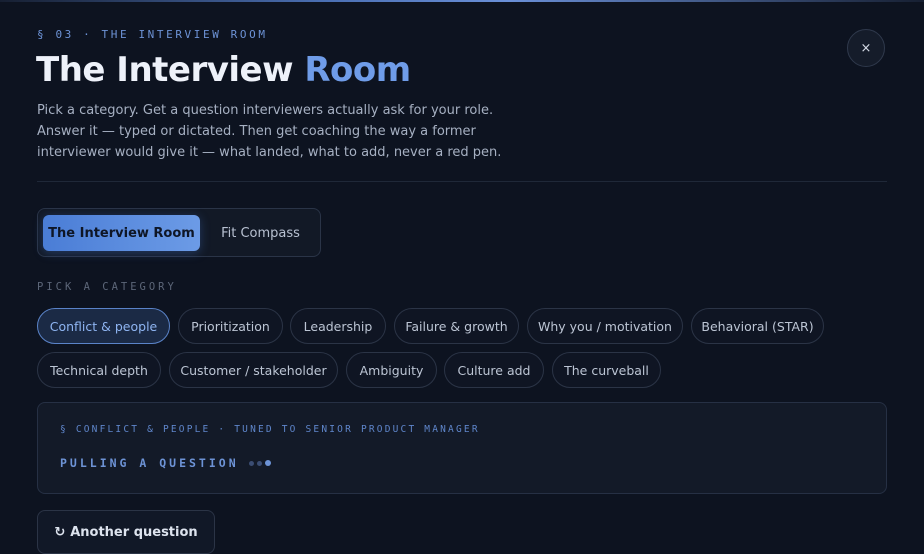 The width and height of the screenshot is (924, 554). What do you see at coordinates (60, 532) in the screenshot?
I see `refresh-icon: ↻` at bounding box center [60, 532].